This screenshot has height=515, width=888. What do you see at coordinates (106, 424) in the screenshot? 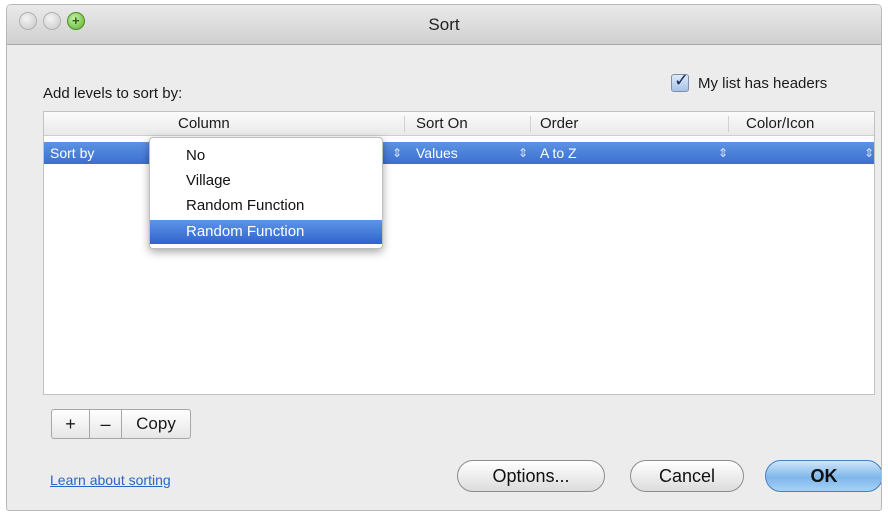
I see `remove-level-button: –` at bounding box center [106, 424].